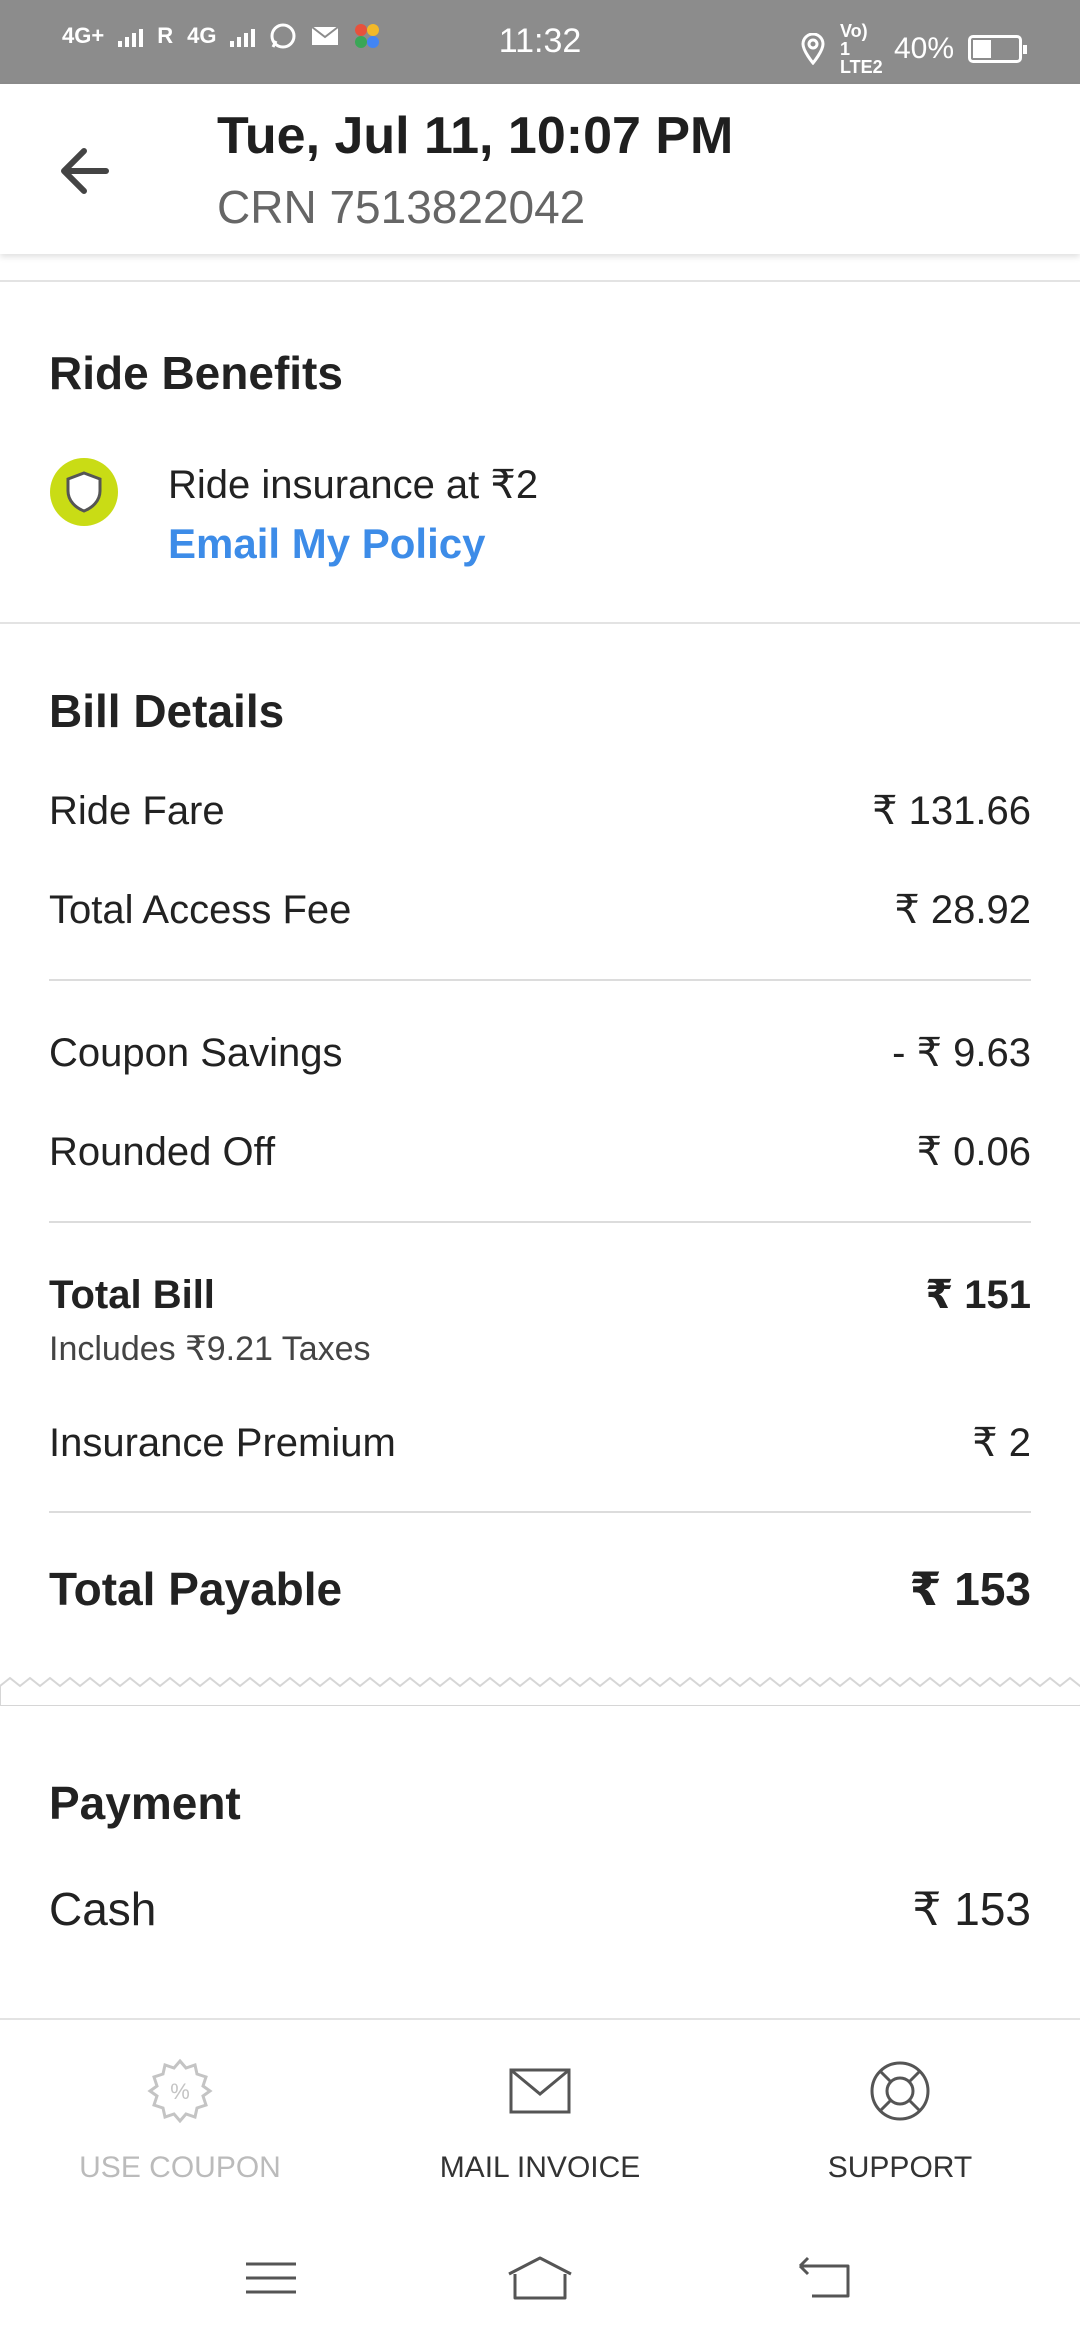 Image resolution: width=1080 pixels, height=2340 pixels. I want to click on location-icon, so click(813, 49).